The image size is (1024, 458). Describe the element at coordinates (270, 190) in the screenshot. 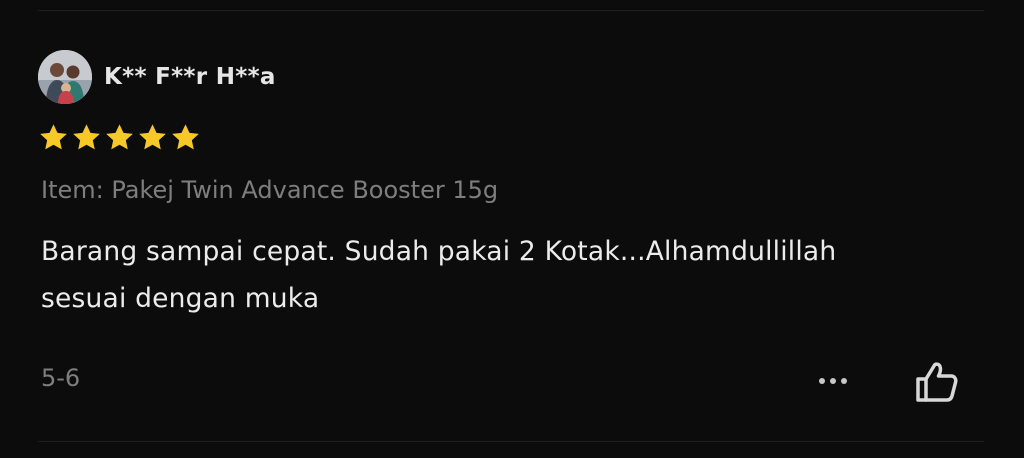

I see `item-variant-label: Item: Pakej Twin Advance Booster 15g` at that location.